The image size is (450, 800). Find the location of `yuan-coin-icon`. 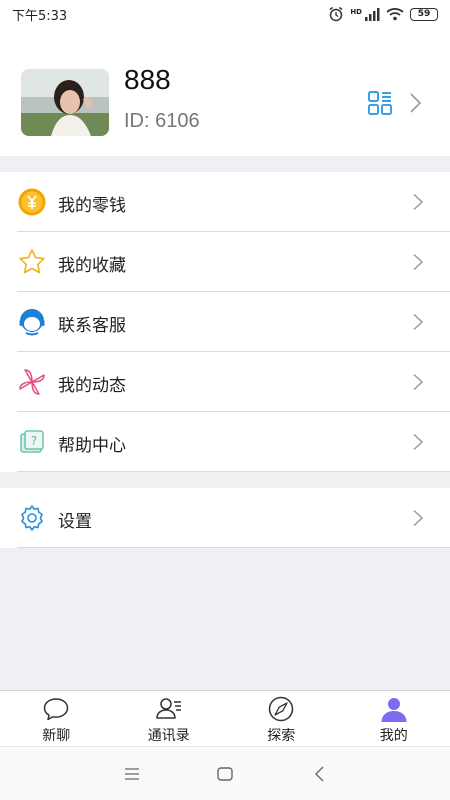

yuan-coin-icon is located at coordinates (32, 202).